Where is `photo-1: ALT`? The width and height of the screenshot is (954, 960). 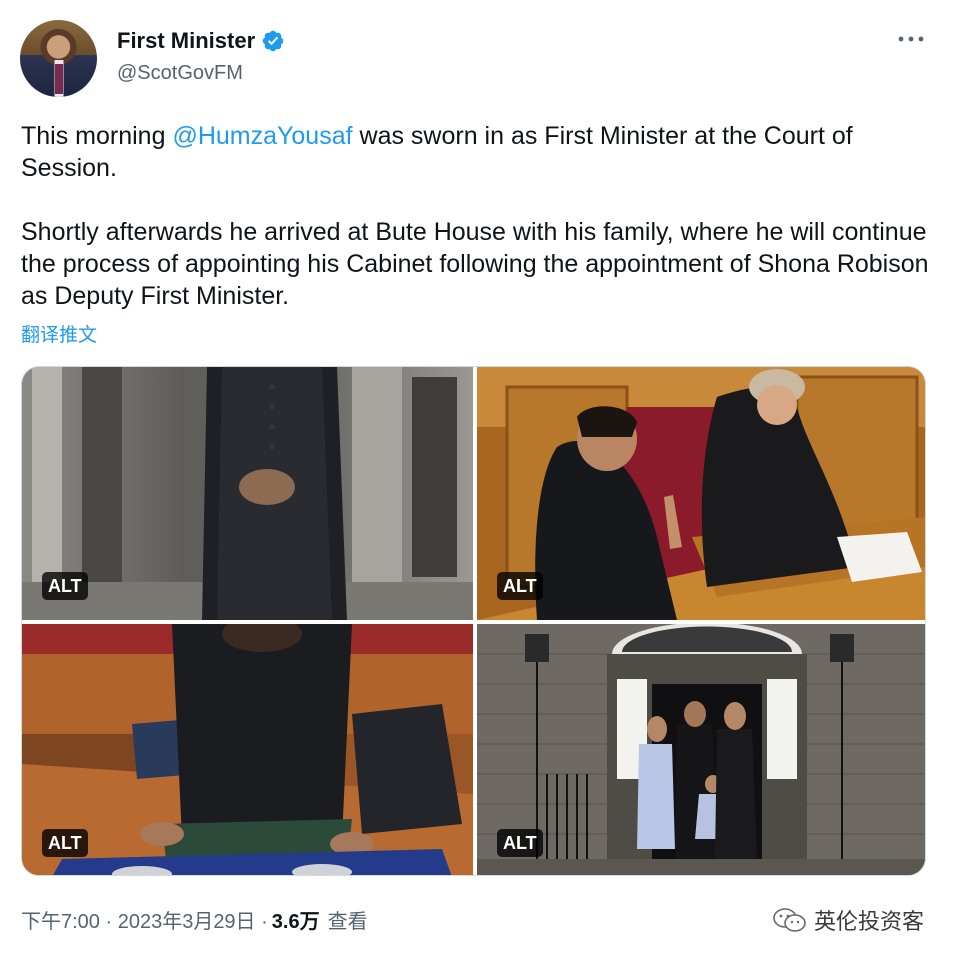
photo-1: ALT is located at coordinates (247, 493).